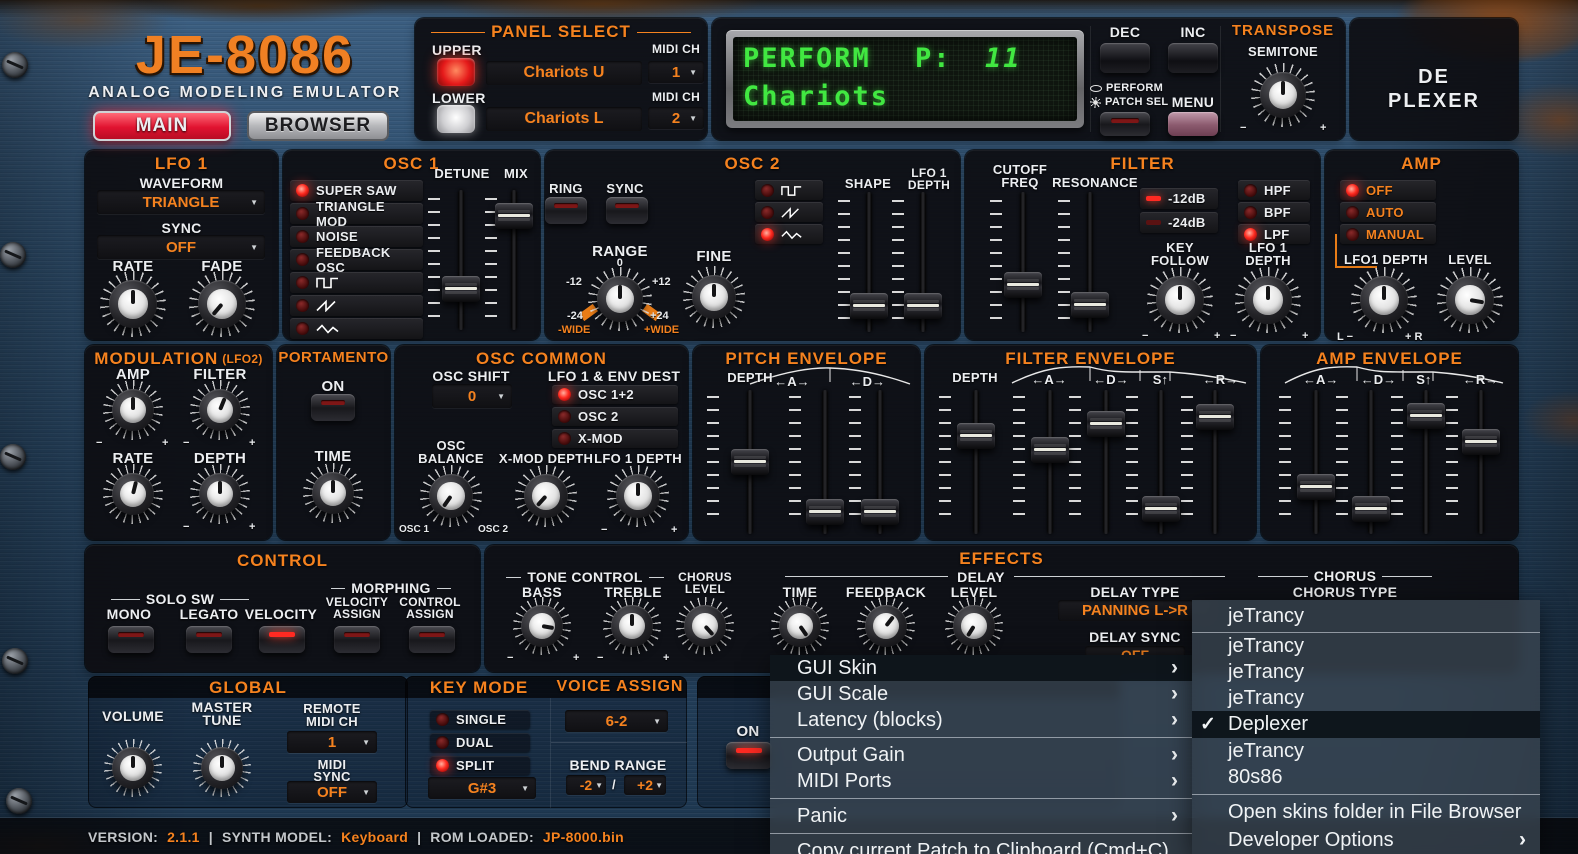 This screenshot has height=854, width=1578. Describe the element at coordinates (133, 768) in the screenshot. I see `volume-knob` at that location.